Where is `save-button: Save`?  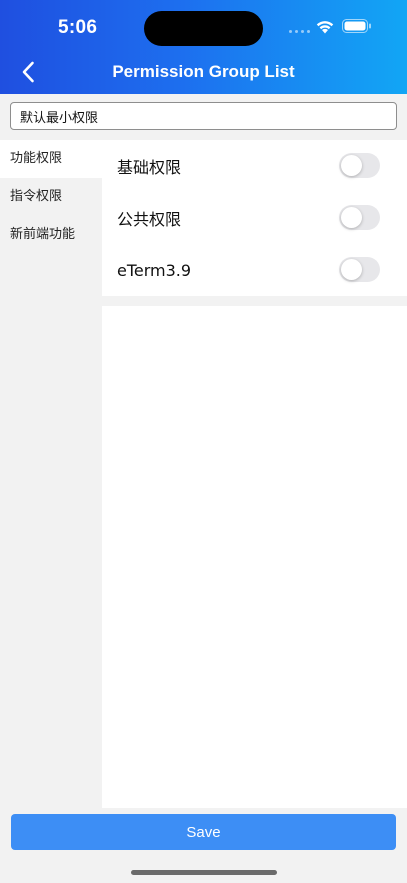 save-button: Save is located at coordinates (203, 832).